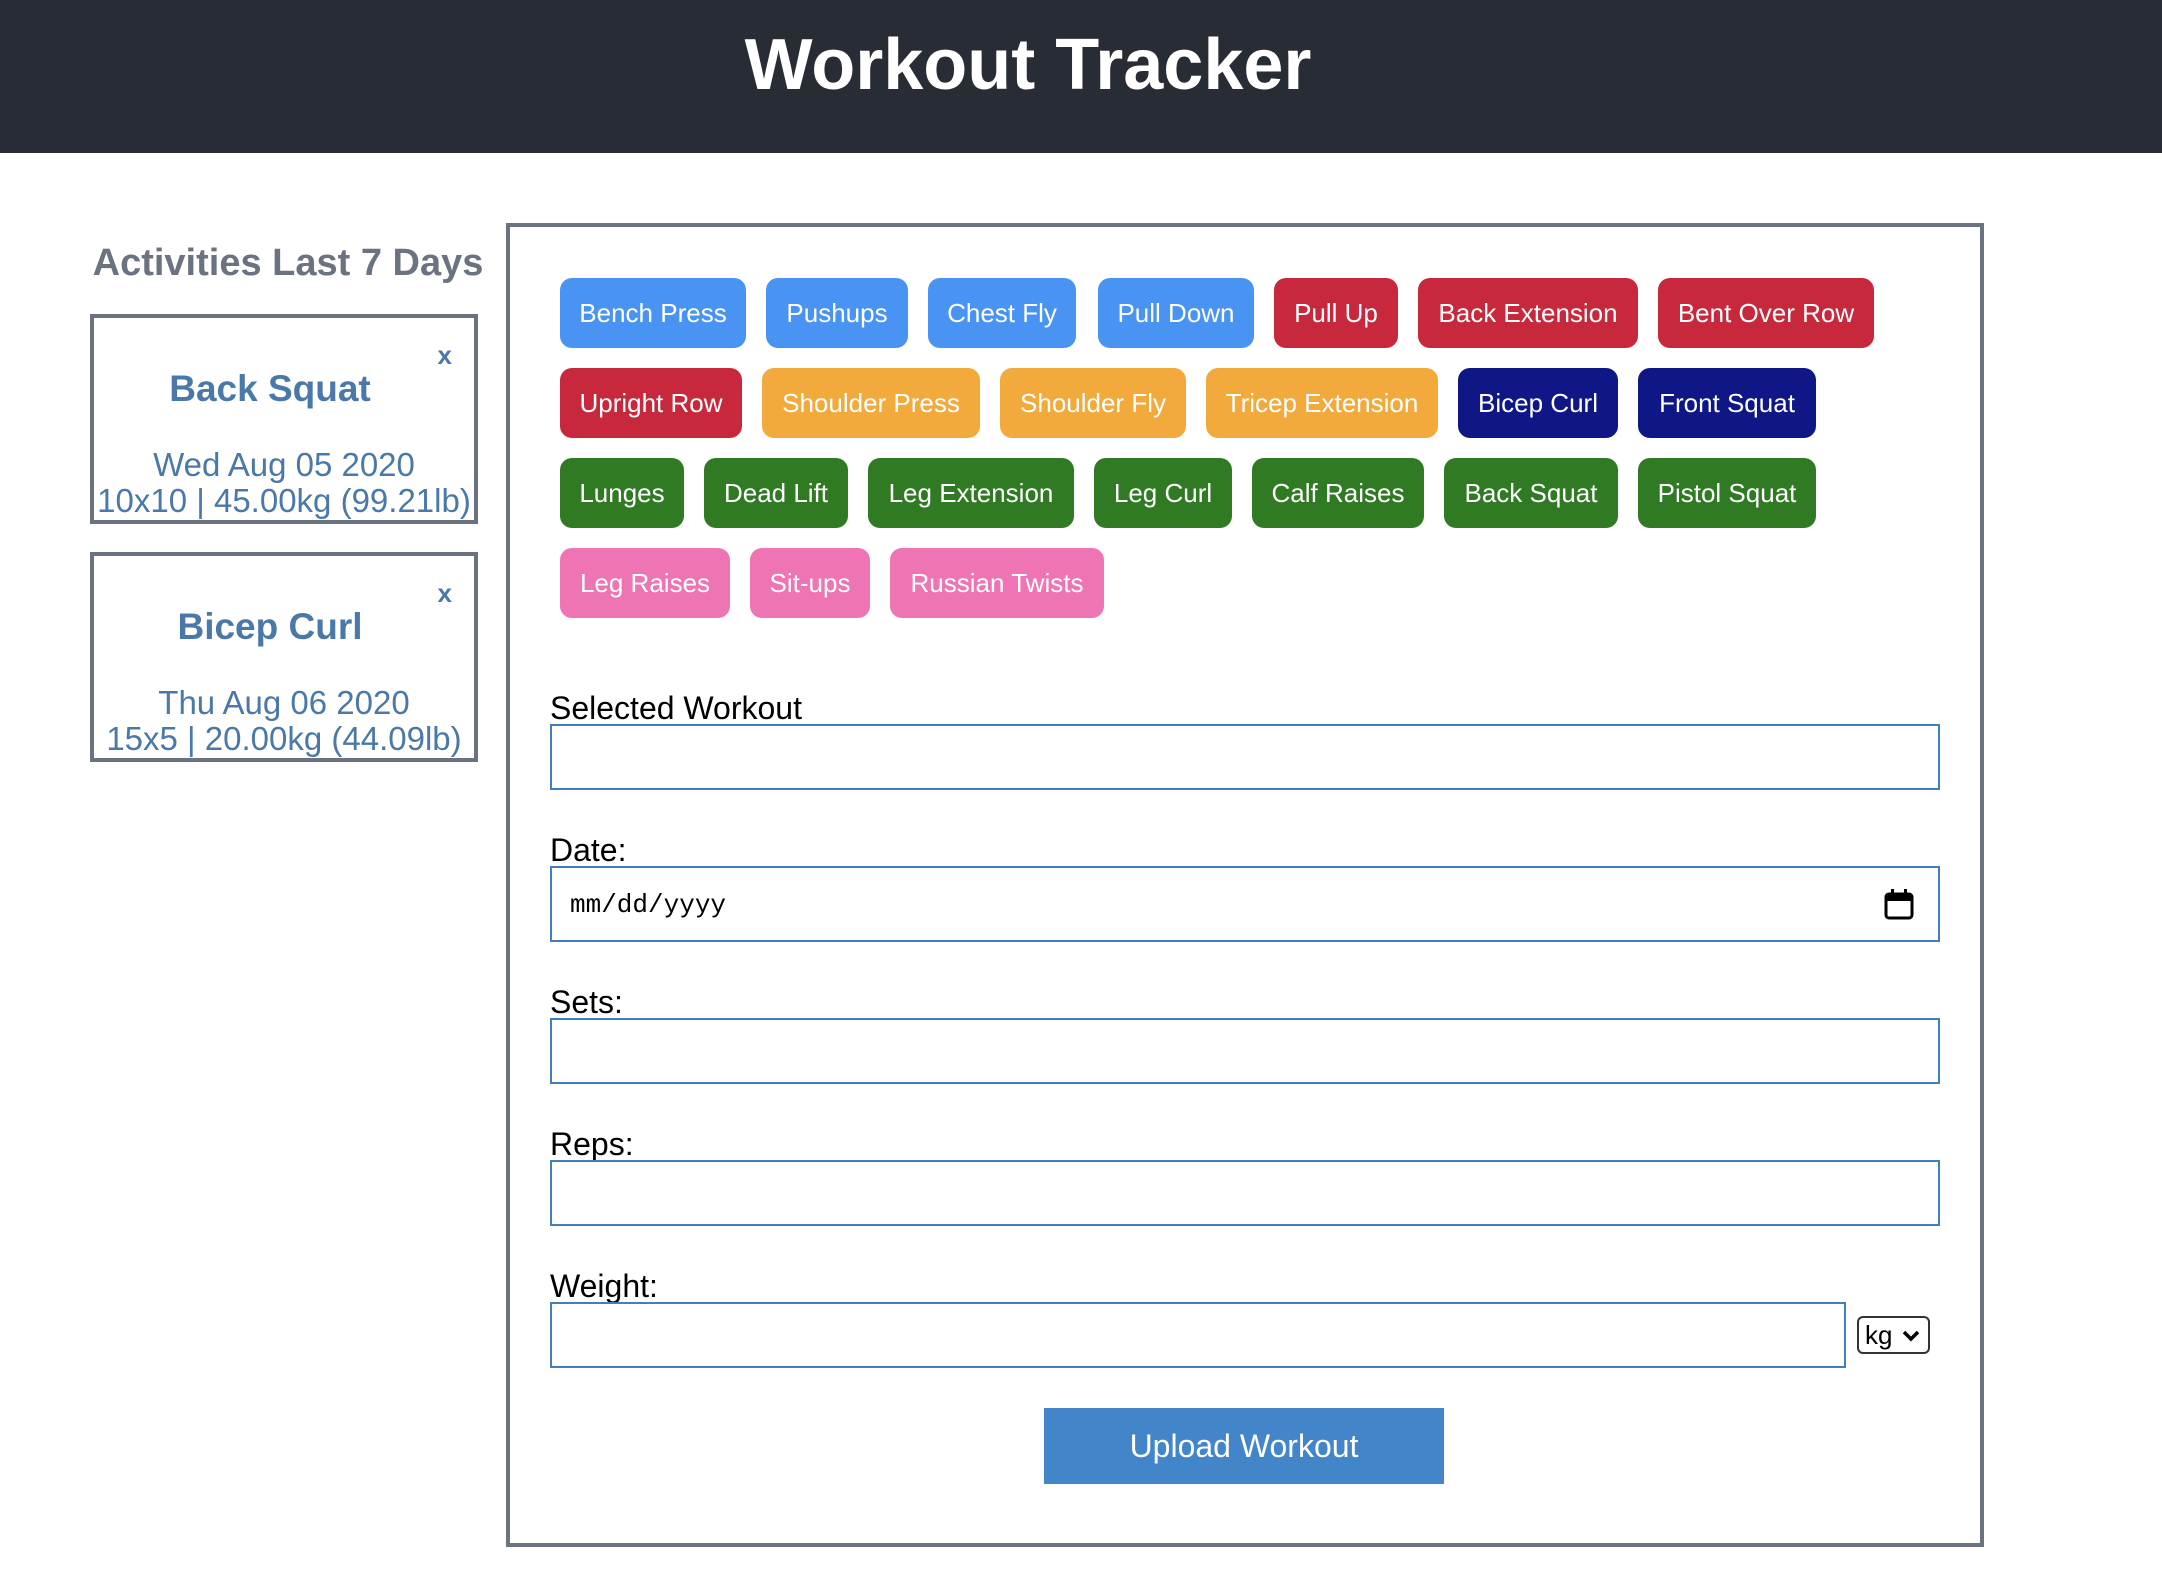 The width and height of the screenshot is (2162, 1594). Describe the element at coordinates (592, 1144) in the screenshot. I see `reps-label: Reps:` at that location.